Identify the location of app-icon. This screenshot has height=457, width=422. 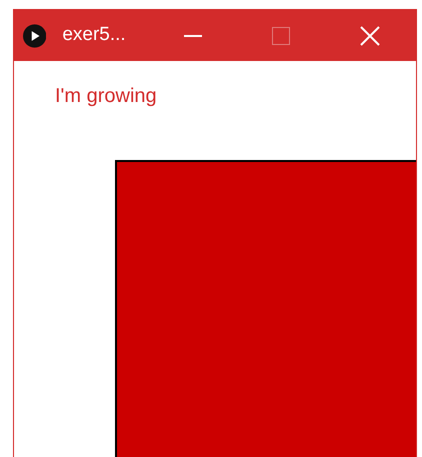
(34, 36).